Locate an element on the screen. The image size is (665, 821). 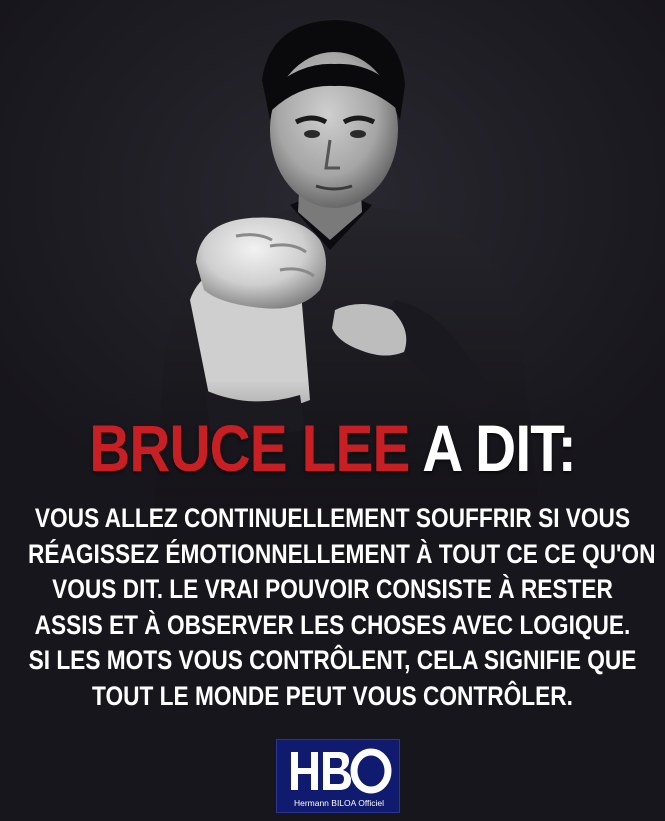
hbo-logo: Hermann BILOA Officiel is located at coordinates (338, 776).